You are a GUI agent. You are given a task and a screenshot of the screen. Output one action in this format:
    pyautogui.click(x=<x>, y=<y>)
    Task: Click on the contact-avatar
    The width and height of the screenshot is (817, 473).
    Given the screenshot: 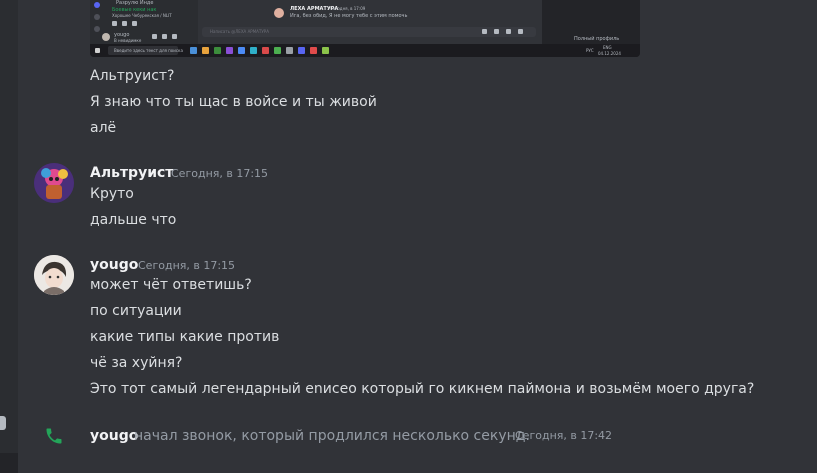 What is the action you would take?
    pyautogui.click(x=279, y=13)
    